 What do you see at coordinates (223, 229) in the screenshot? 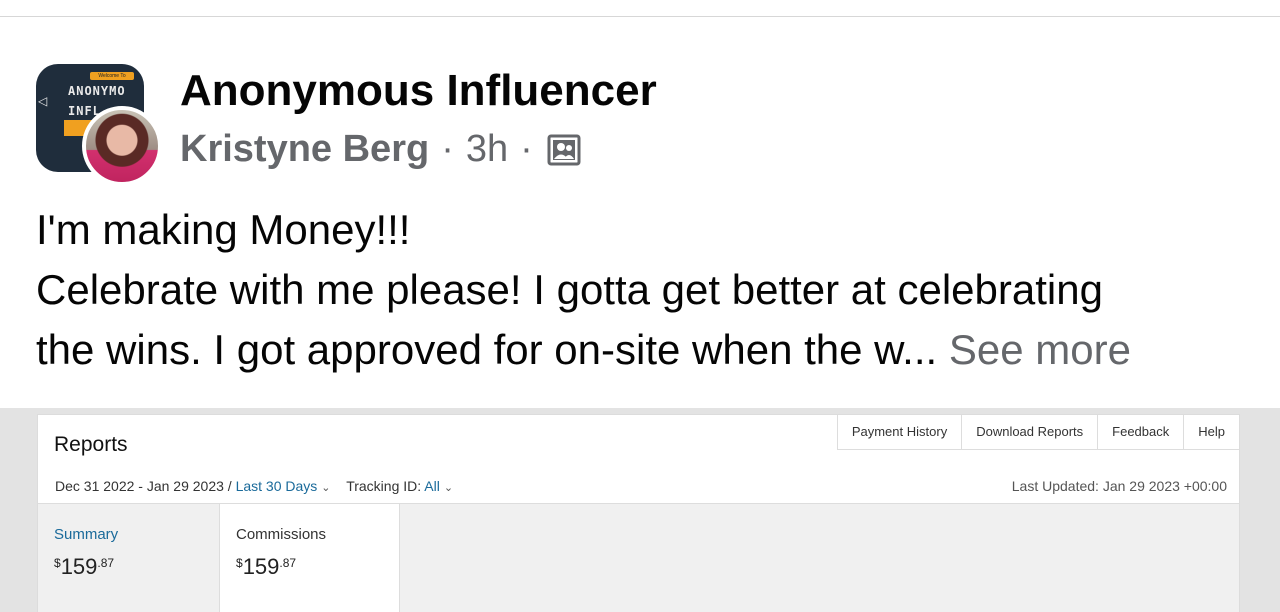
I see `post-text-line: I'm making Money!!!` at bounding box center [223, 229].